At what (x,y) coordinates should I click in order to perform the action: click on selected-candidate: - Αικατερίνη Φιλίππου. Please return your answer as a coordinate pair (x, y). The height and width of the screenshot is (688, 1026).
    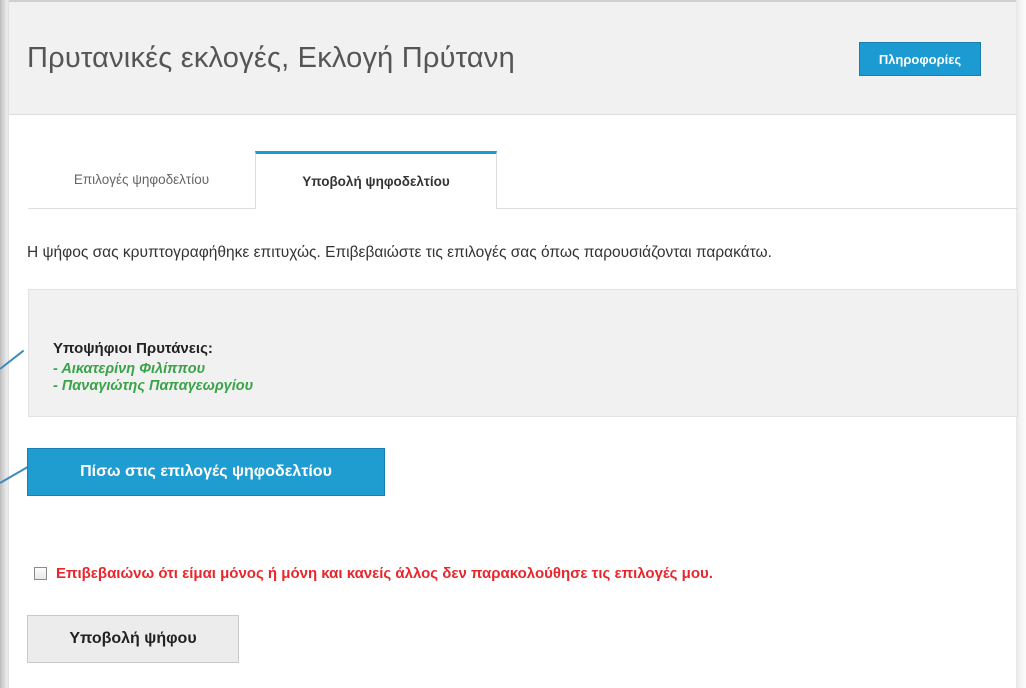
    Looking at the image, I should click on (129, 369).